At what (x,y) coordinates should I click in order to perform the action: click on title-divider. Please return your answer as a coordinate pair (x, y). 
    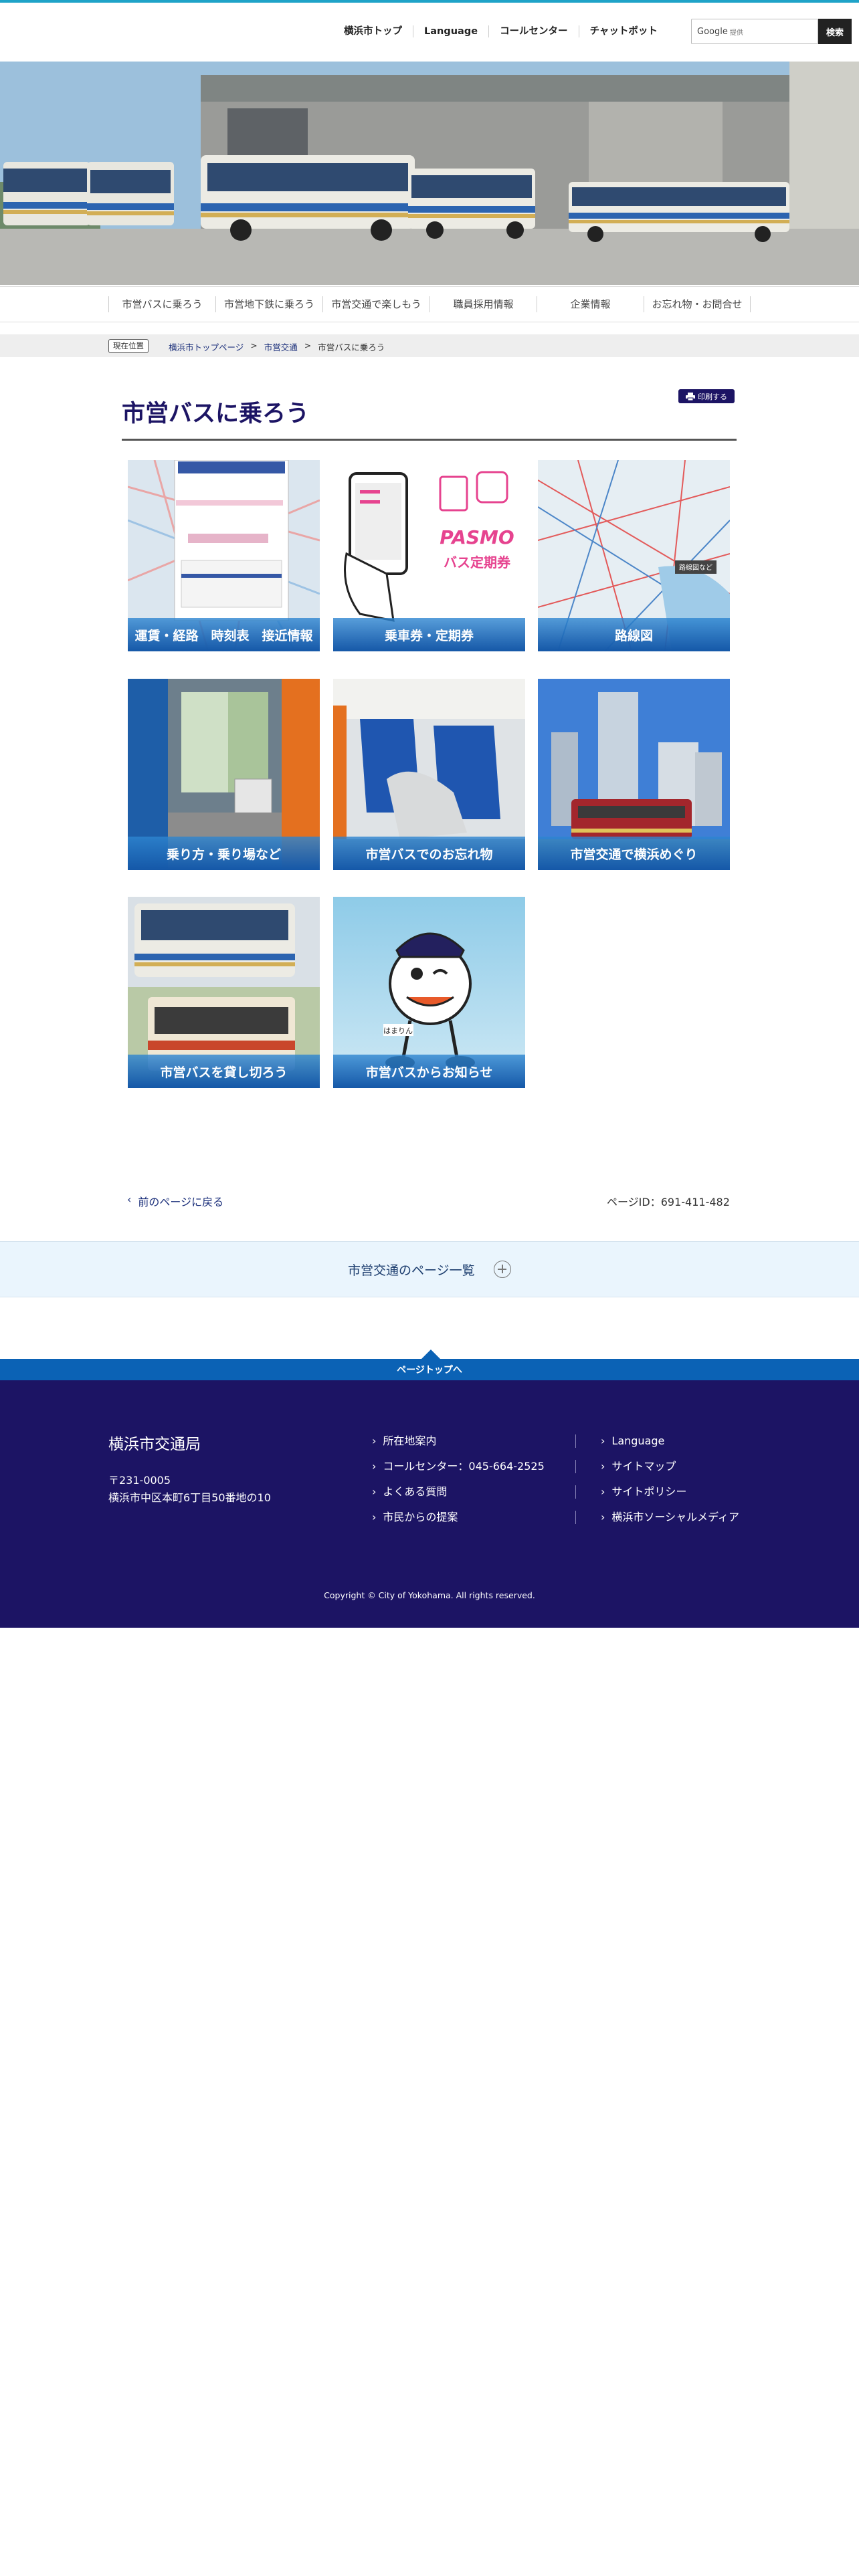
    Looking at the image, I should click on (429, 440).